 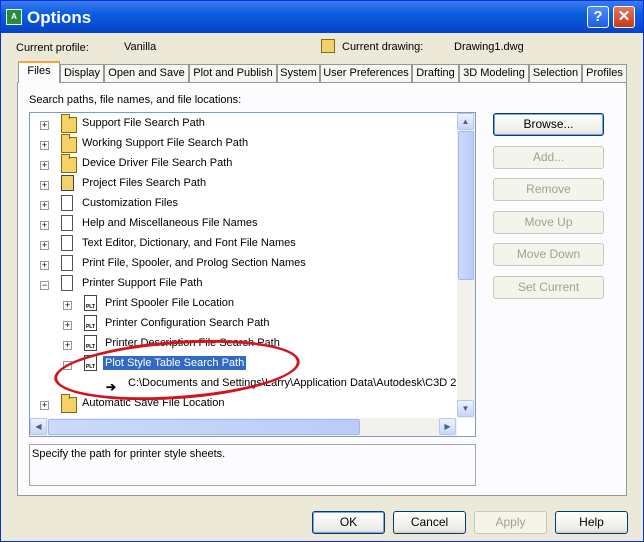 What do you see at coordinates (465, 408) in the screenshot?
I see `scroll-down-icon: ▼` at bounding box center [465, 408].